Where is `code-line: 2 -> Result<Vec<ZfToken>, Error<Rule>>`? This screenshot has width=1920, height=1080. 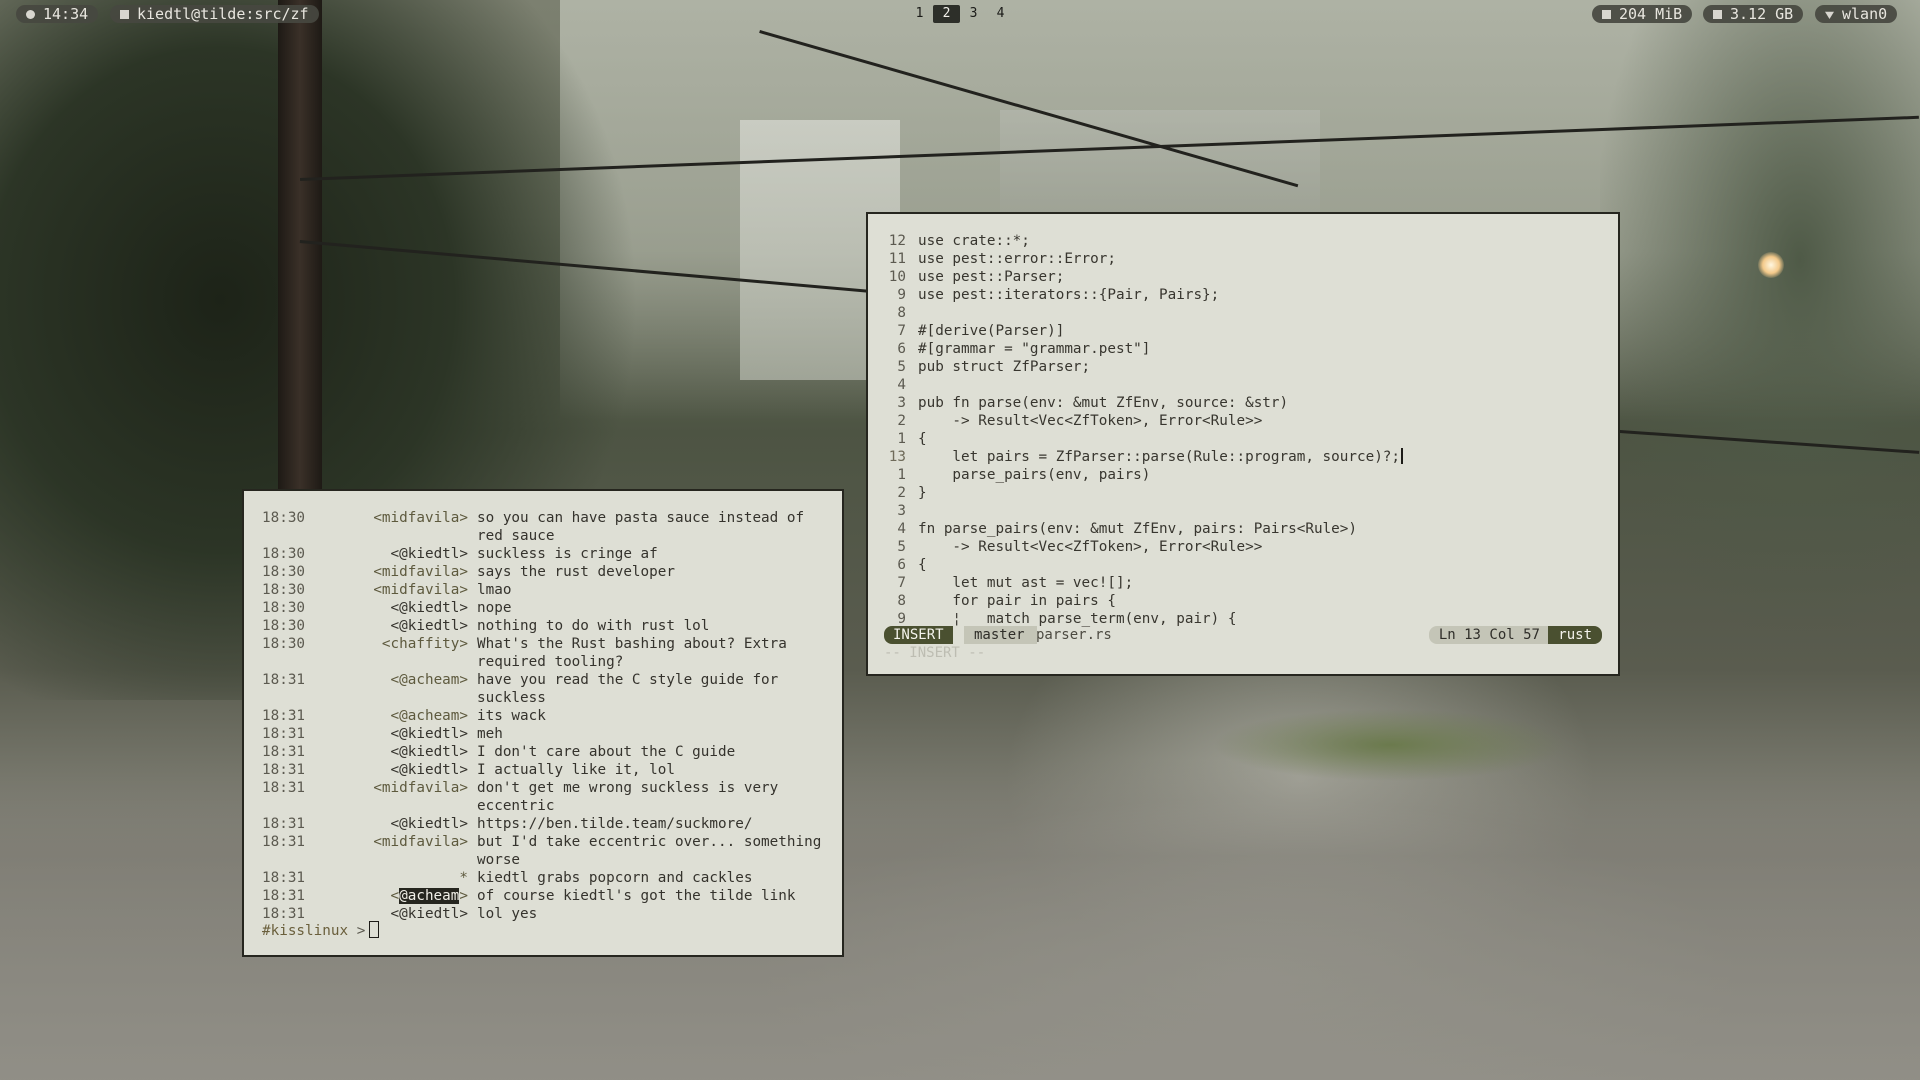
code-line: 2 -> Result<Vec<ZfToken>, Error<Rule>> is located at coordinates (1243, 421).